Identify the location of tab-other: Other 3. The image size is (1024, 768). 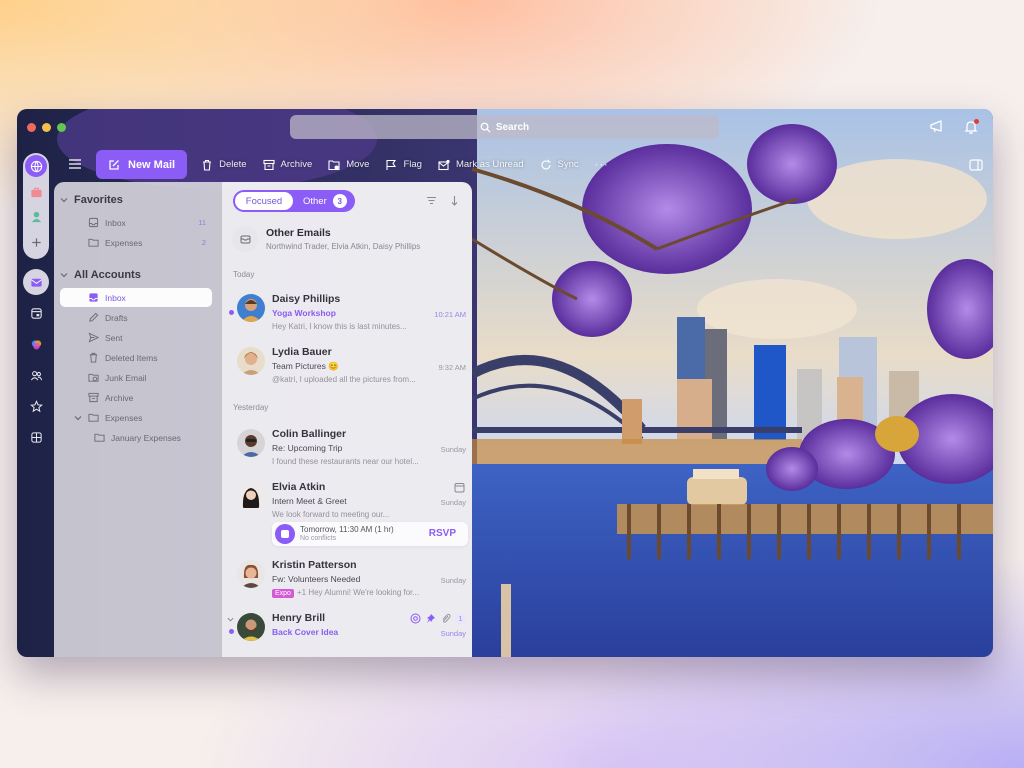
(325, 201).